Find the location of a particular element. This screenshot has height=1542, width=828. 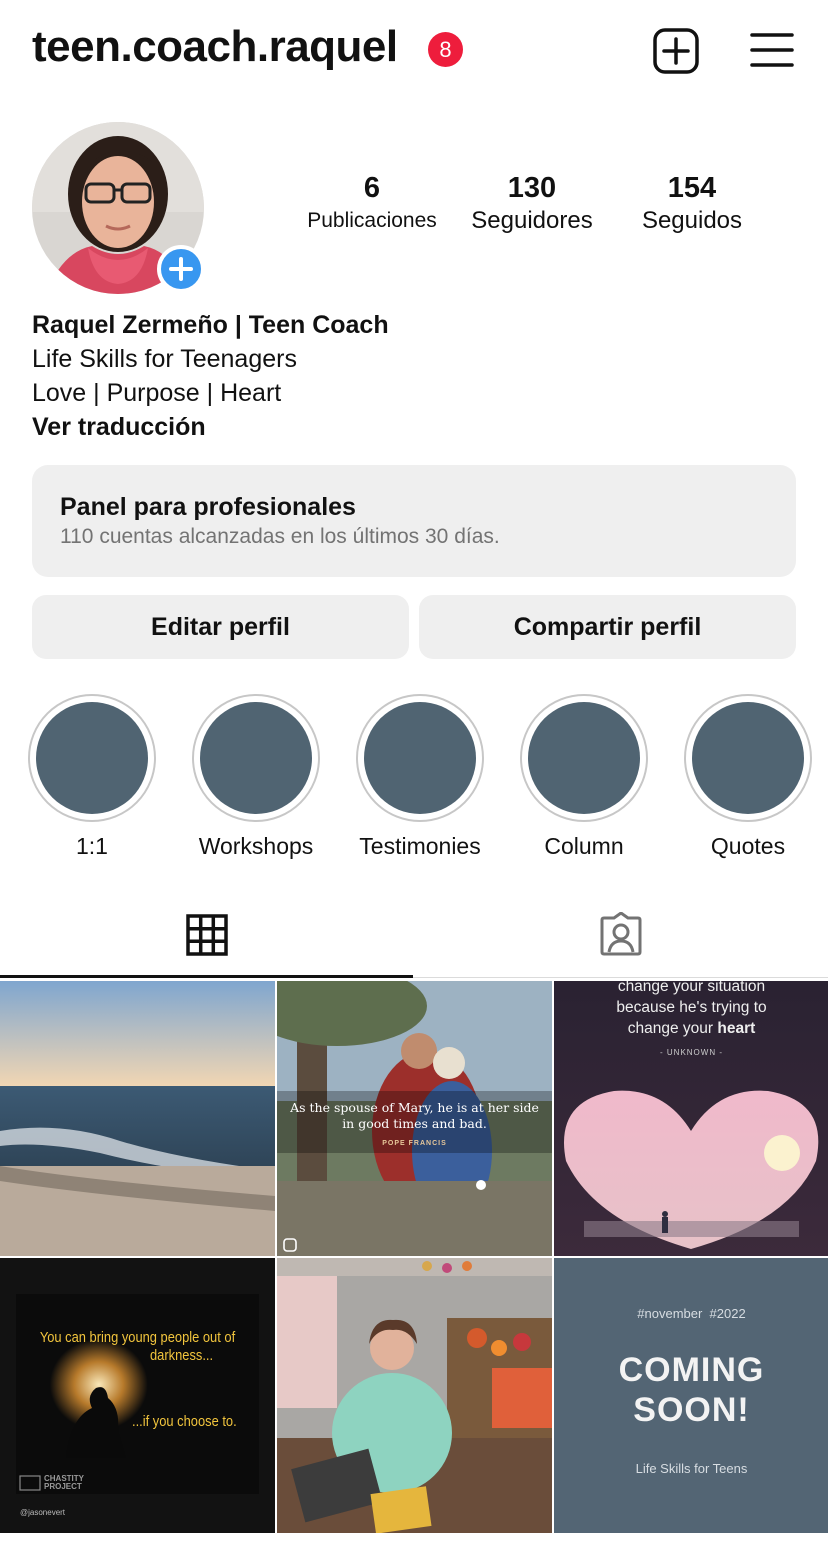

display-name: Raquel Zermeño | Teen Coach is located at coordinates (210, 325).